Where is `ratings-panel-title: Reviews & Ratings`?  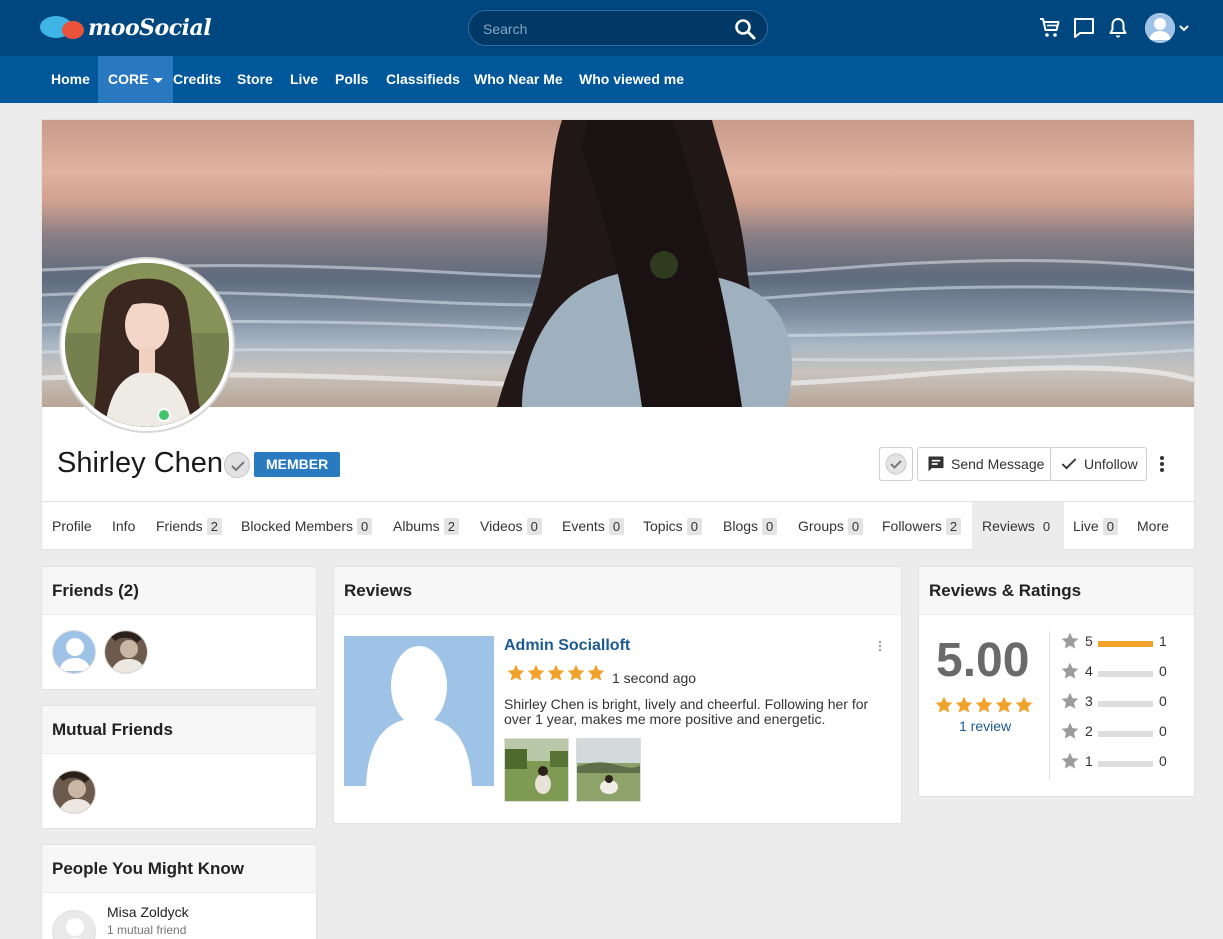
ratings-panel-title: Reviews & Ratings is located at coordinates (1056, 591).